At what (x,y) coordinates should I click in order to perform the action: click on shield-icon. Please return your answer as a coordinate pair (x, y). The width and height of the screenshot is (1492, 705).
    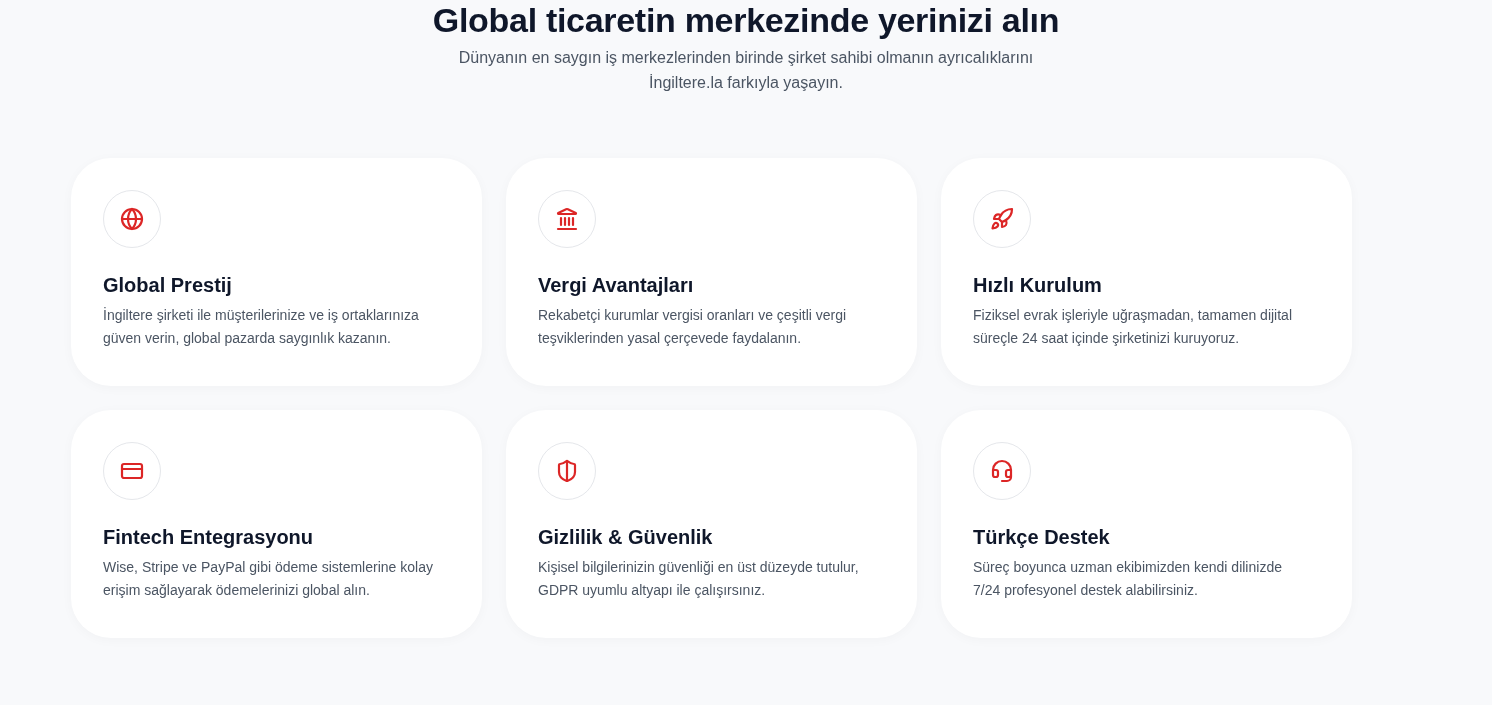
    Looking at the image, I should click on (567, 471).